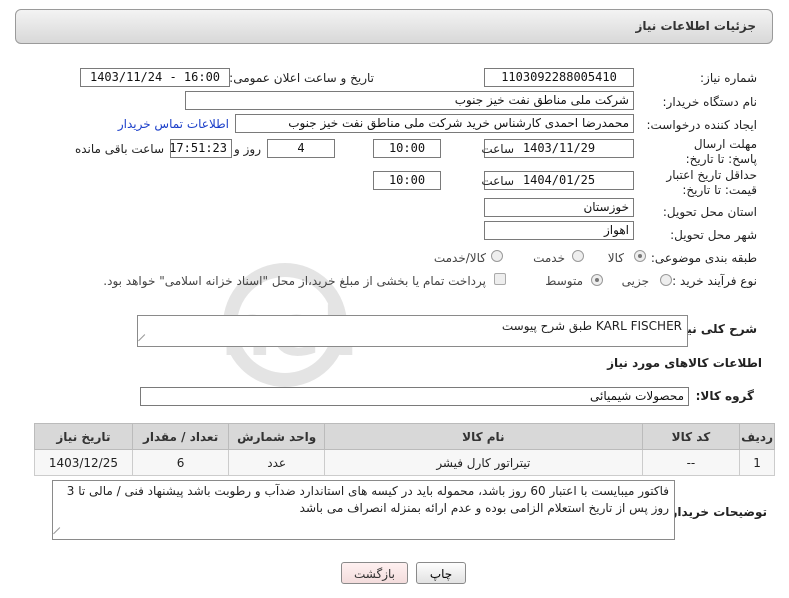  What do you see at coordinates (549, 258) in the screenshot?
I see `category-option-service: خدمت` at bounding box center [549, 258].